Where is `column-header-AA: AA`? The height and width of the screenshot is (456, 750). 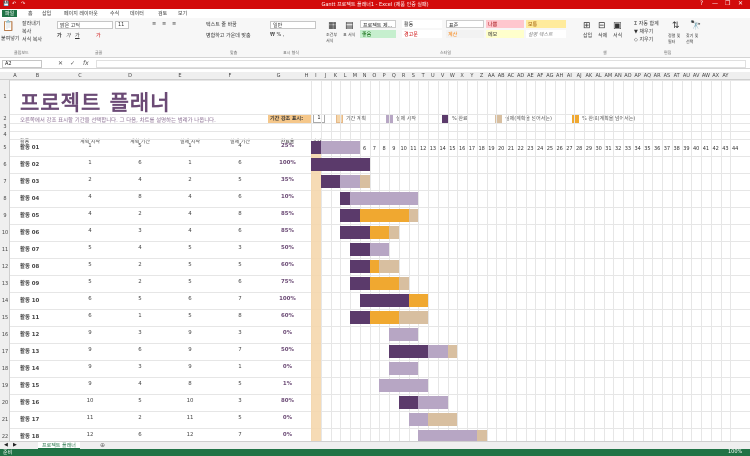
column-header-AA: AA is located at coordinates (492, 76).